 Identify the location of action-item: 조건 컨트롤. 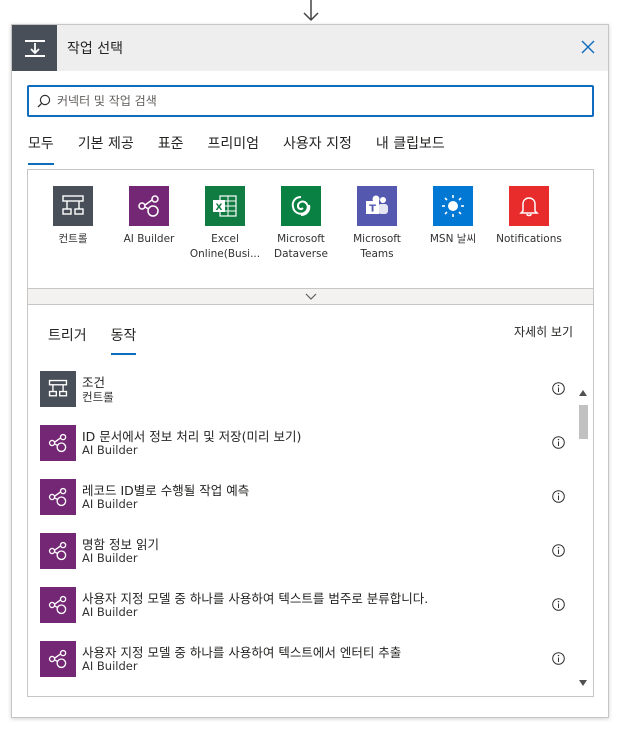
(305, 398).